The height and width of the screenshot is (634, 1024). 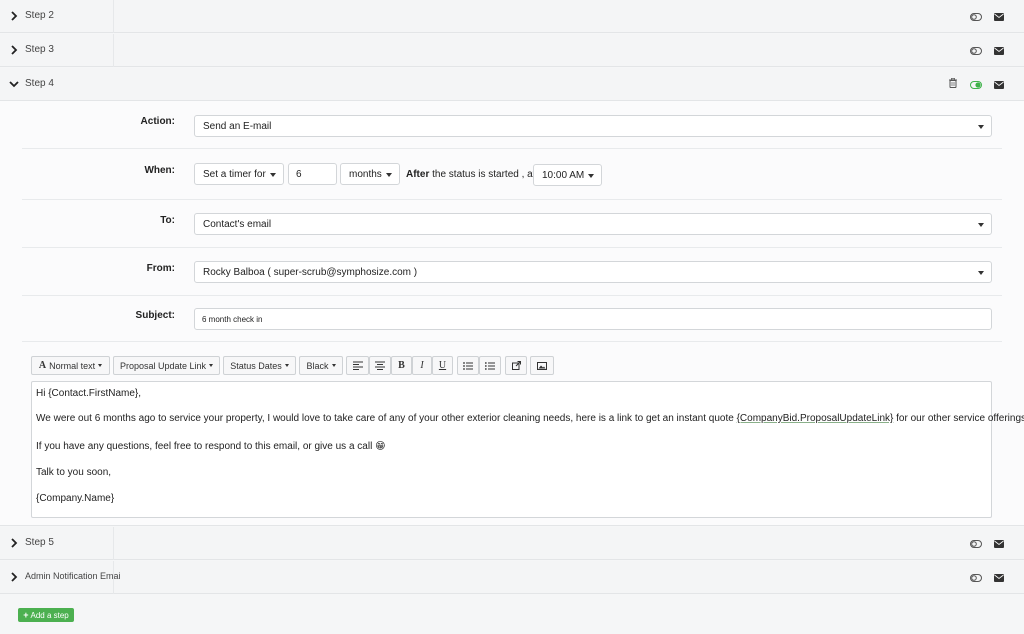 I want to click on after-text: After the status is started , at, so click(x=471, y=174).